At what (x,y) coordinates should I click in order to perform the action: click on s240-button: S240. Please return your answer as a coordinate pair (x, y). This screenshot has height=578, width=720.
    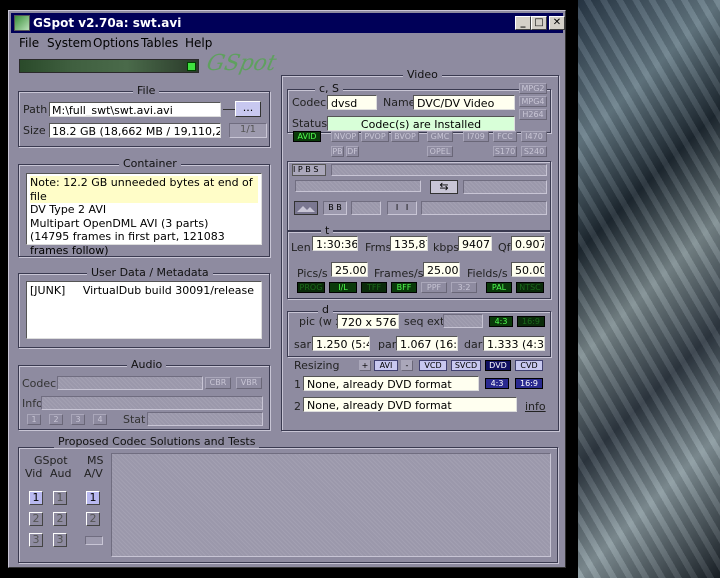
    Looking at the image, I should click on (534, 151).